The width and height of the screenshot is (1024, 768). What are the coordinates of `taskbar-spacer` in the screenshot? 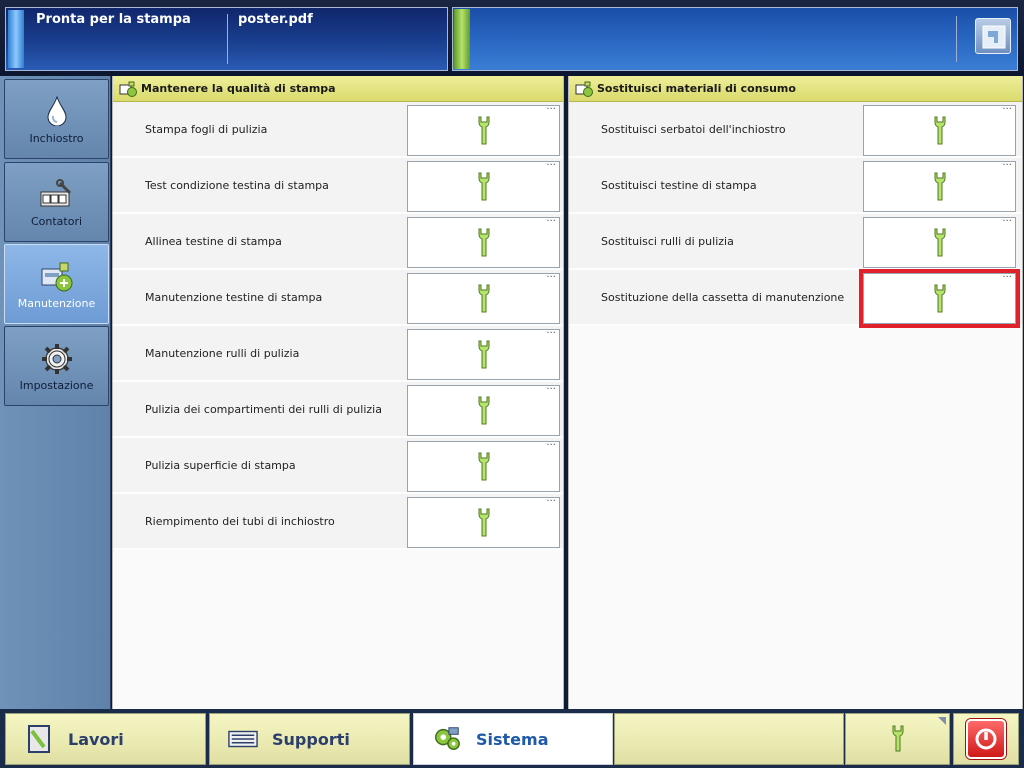 It's located at (729, 739).